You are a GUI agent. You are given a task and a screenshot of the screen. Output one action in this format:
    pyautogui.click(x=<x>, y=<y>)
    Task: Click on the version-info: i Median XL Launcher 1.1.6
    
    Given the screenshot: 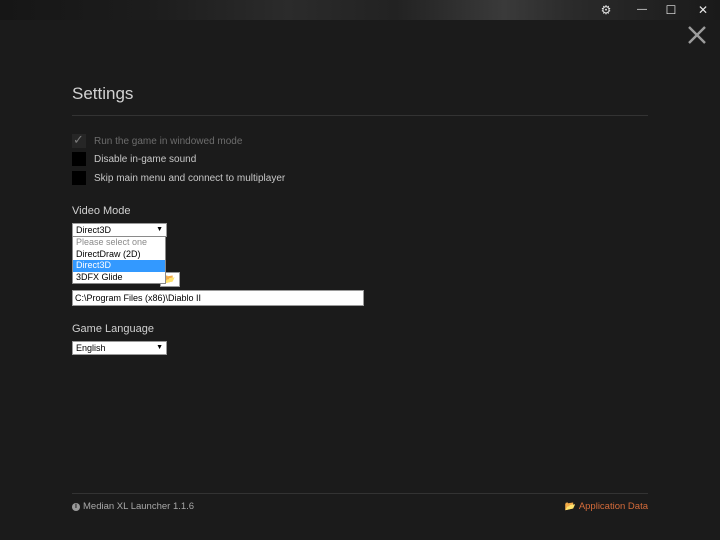 What is the action you would take?
    pyautogui.click(x=133, y=506)
    